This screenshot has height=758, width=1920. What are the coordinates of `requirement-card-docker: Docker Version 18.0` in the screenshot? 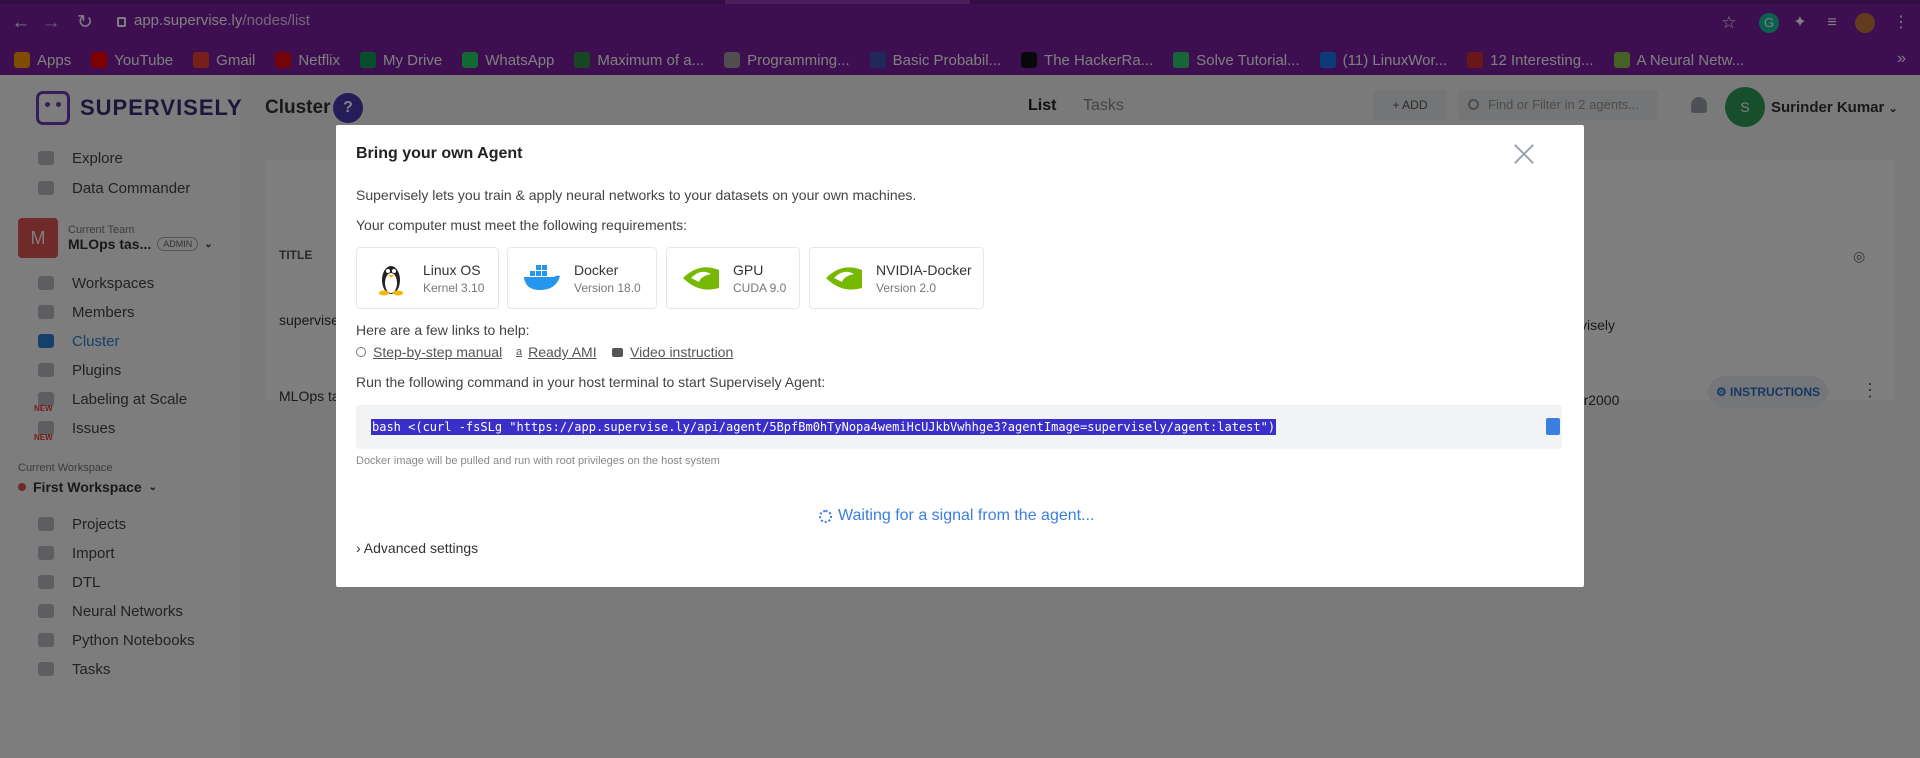 It's located at (582, 278).